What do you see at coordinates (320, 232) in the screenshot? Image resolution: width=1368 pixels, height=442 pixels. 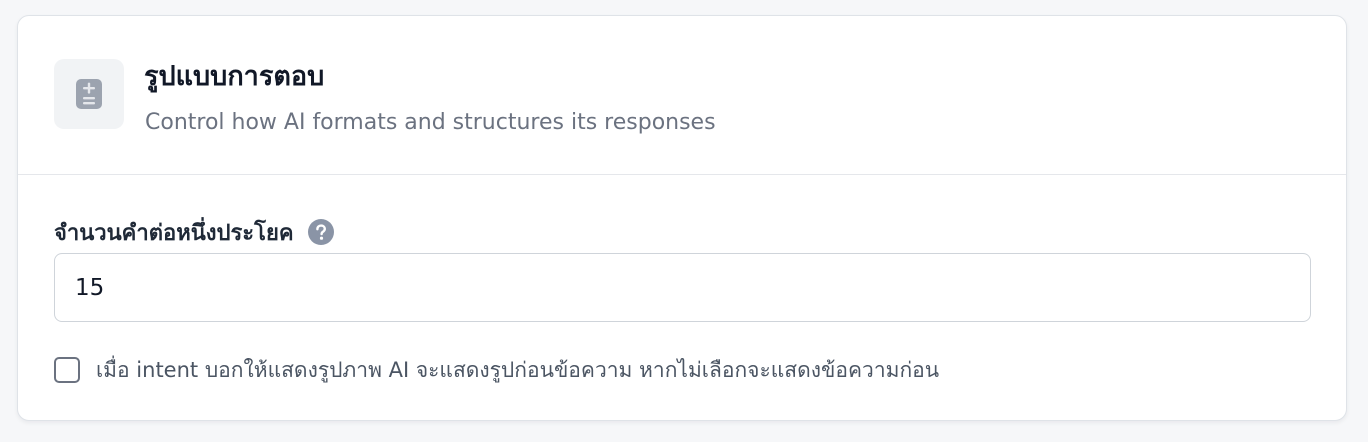 I see `help-circle-icon` at bounding box center [320, 232].